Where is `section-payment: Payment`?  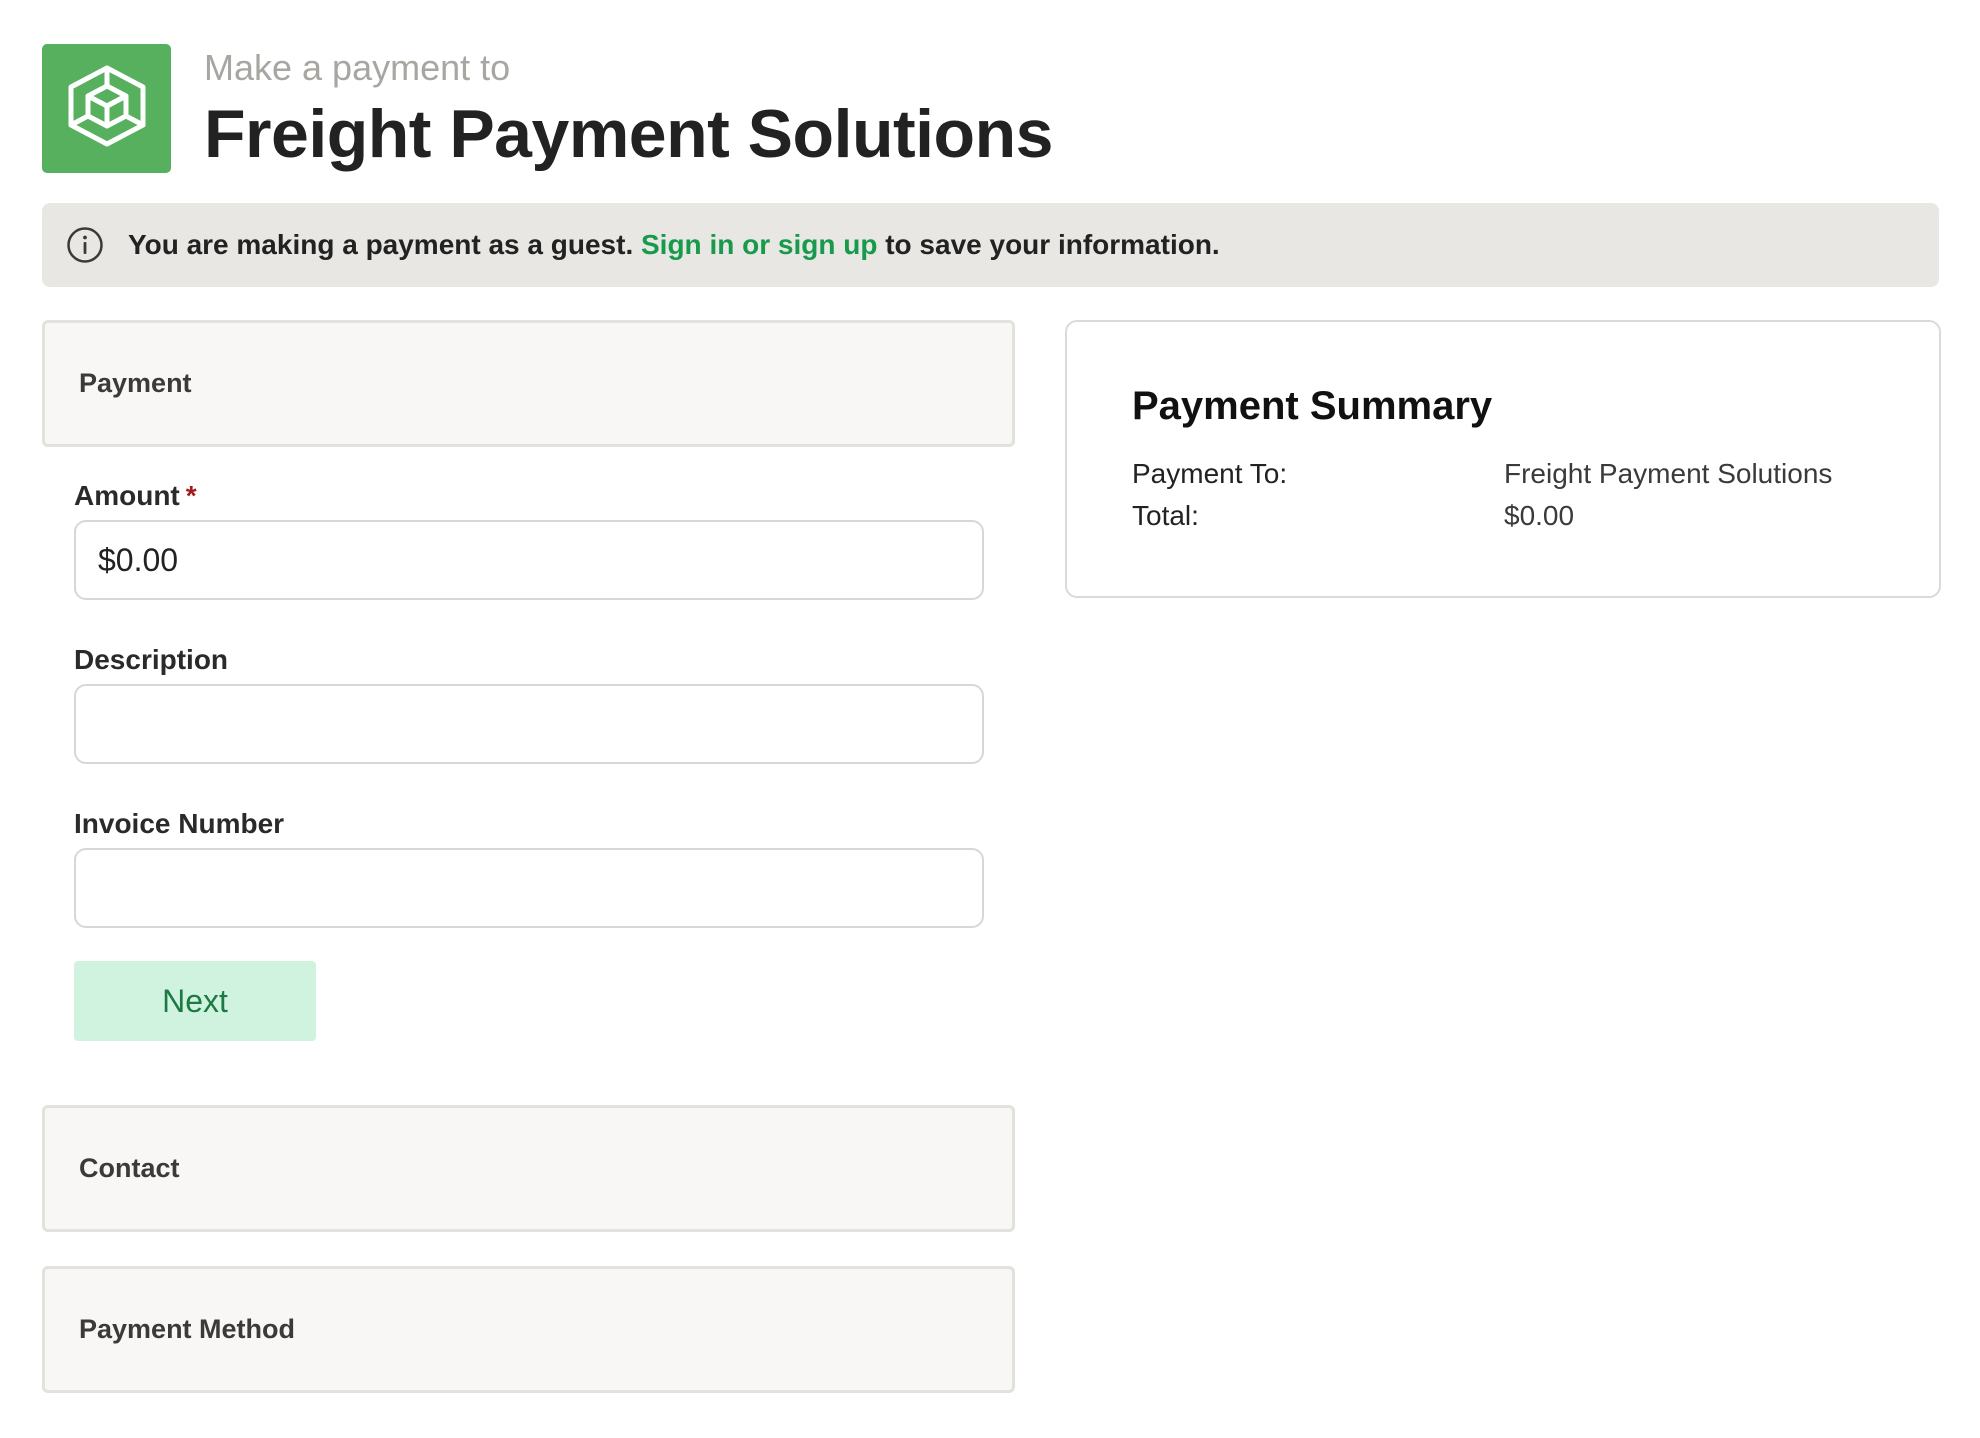
section-payment: Payment is located at coordinates (528, 383).